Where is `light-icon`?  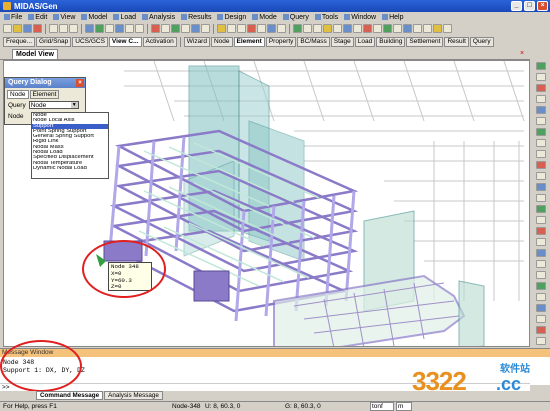 light-icon is located at coordinates (427, 28).